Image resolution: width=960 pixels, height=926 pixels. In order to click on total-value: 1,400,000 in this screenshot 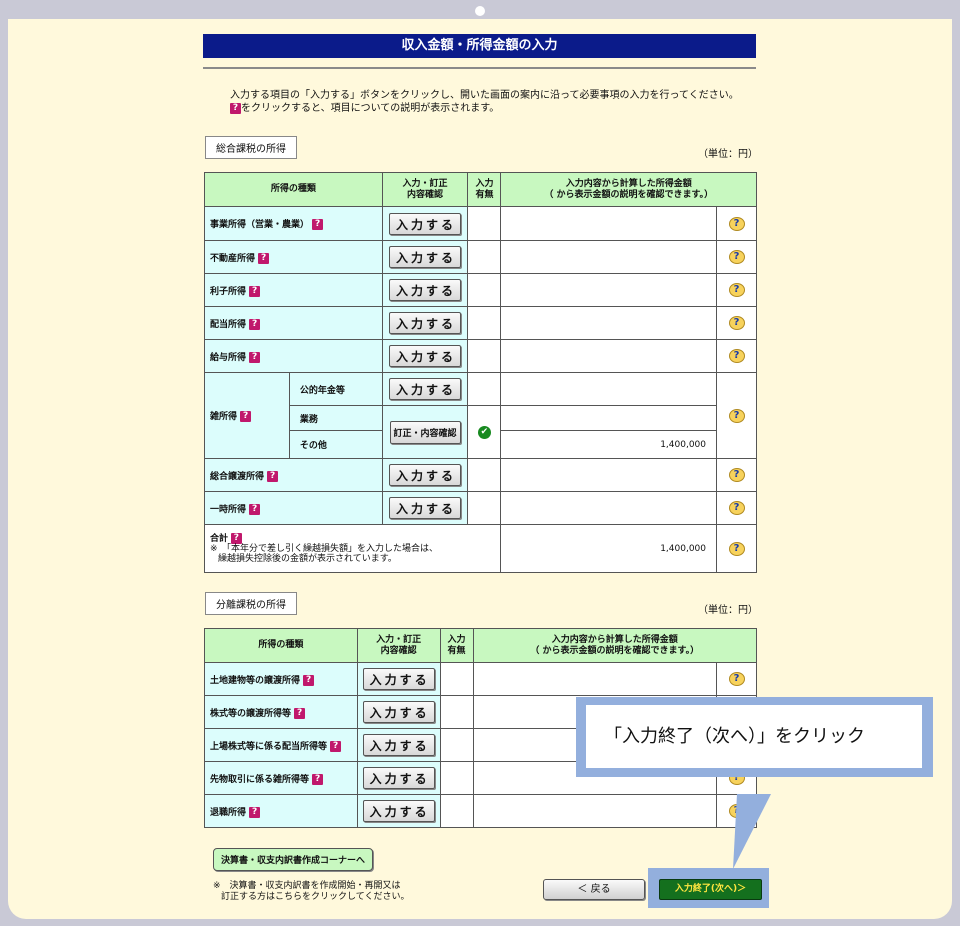, I will do `click(609, 548)`.